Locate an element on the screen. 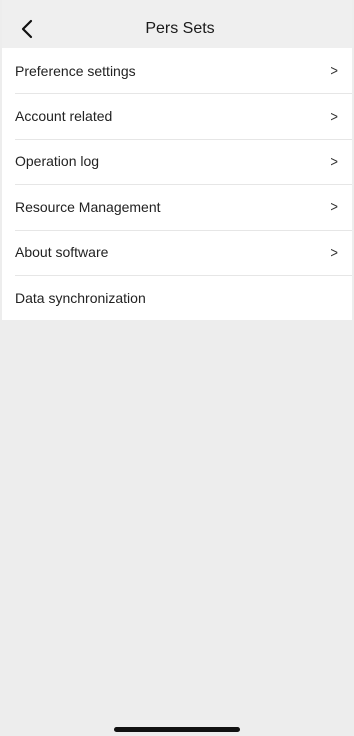 This screenshot has width=354, height=736. page-title: Pers Sets is located at coordinates (180, 28).